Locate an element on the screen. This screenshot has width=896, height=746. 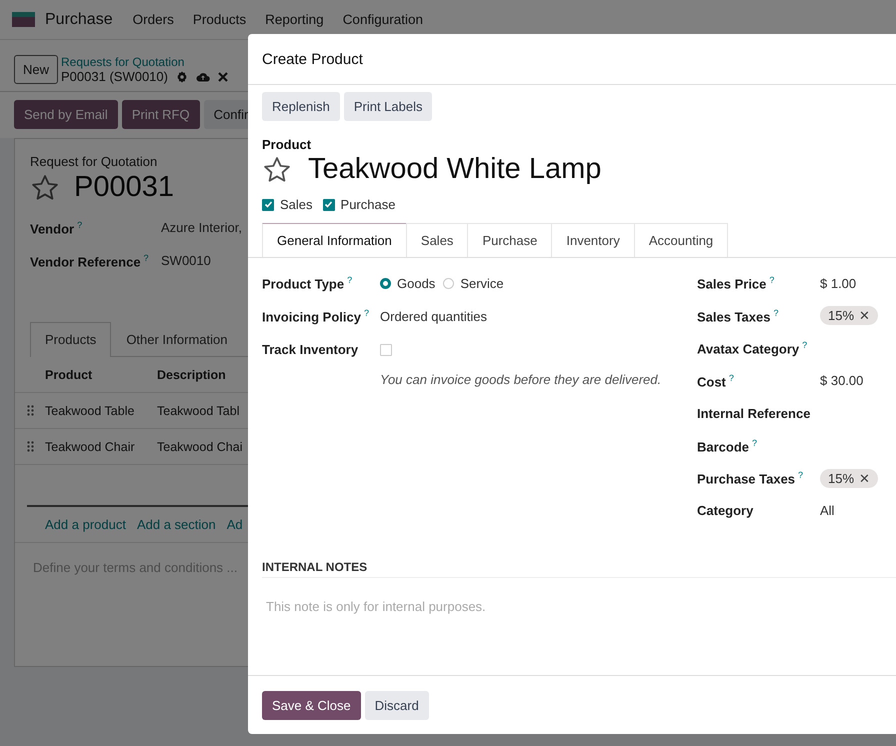
table-cell-text: Teakwood Chair is located at coordinates (90, 447).